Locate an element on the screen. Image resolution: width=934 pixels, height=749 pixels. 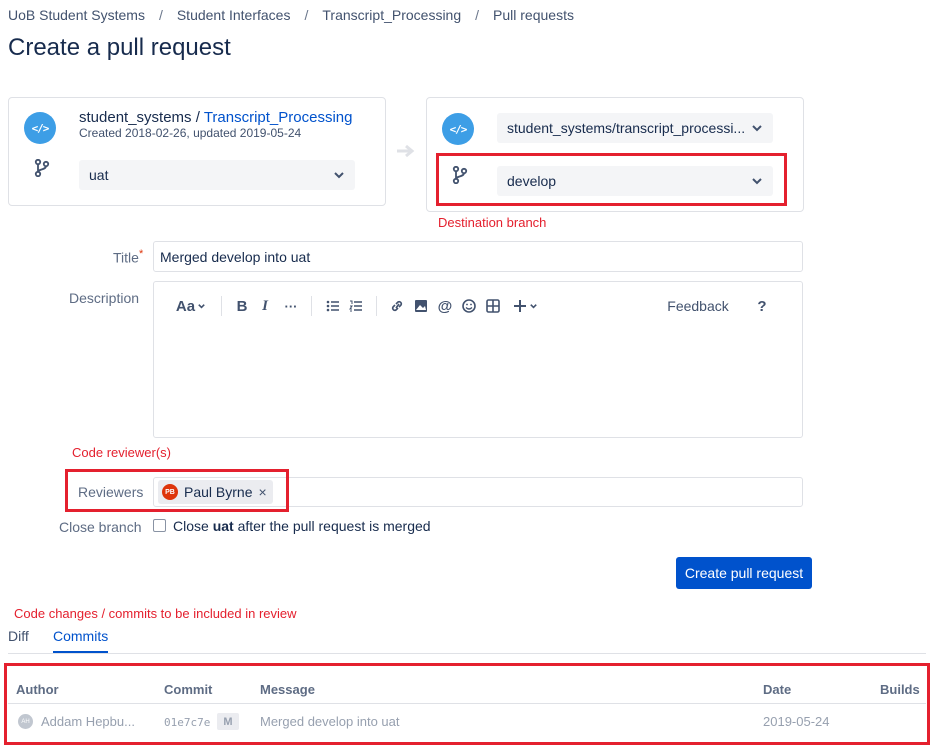
source-project-name: student_systems is located at coordinates (135, 117).